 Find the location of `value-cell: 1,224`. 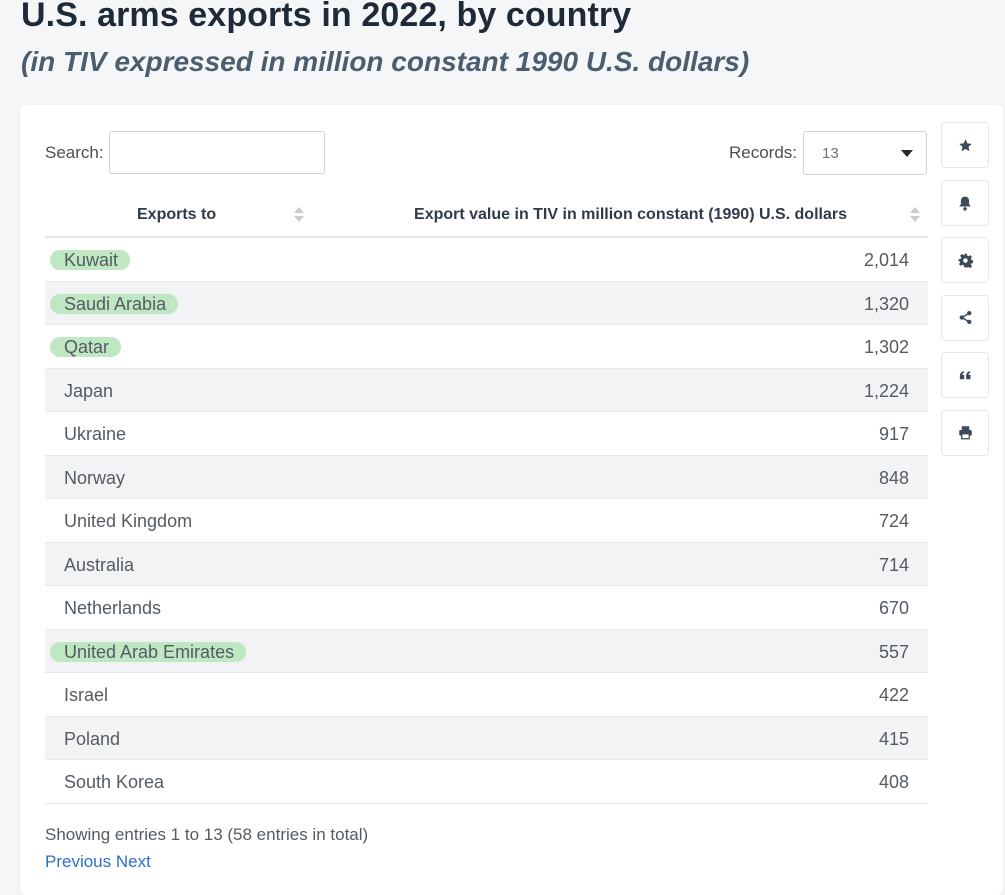

value-cell: 1,224 is located at coordinates (886, 390).